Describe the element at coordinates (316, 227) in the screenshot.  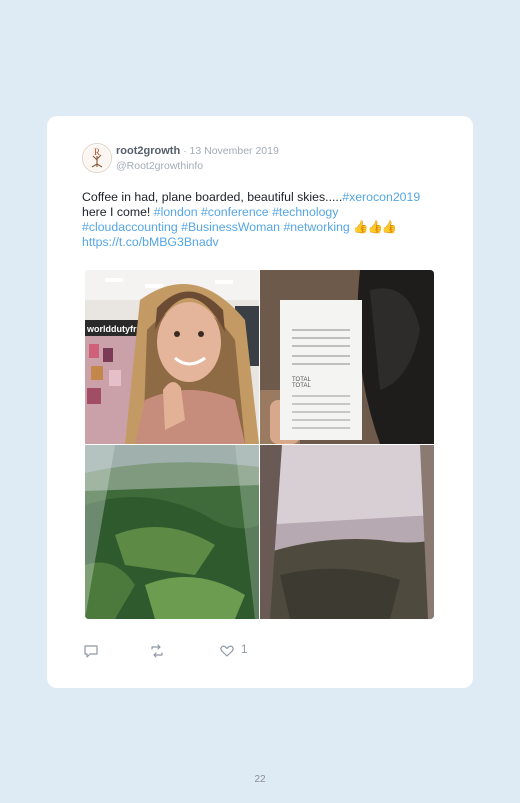
I see `hashtag-networking: #networking` at that location.